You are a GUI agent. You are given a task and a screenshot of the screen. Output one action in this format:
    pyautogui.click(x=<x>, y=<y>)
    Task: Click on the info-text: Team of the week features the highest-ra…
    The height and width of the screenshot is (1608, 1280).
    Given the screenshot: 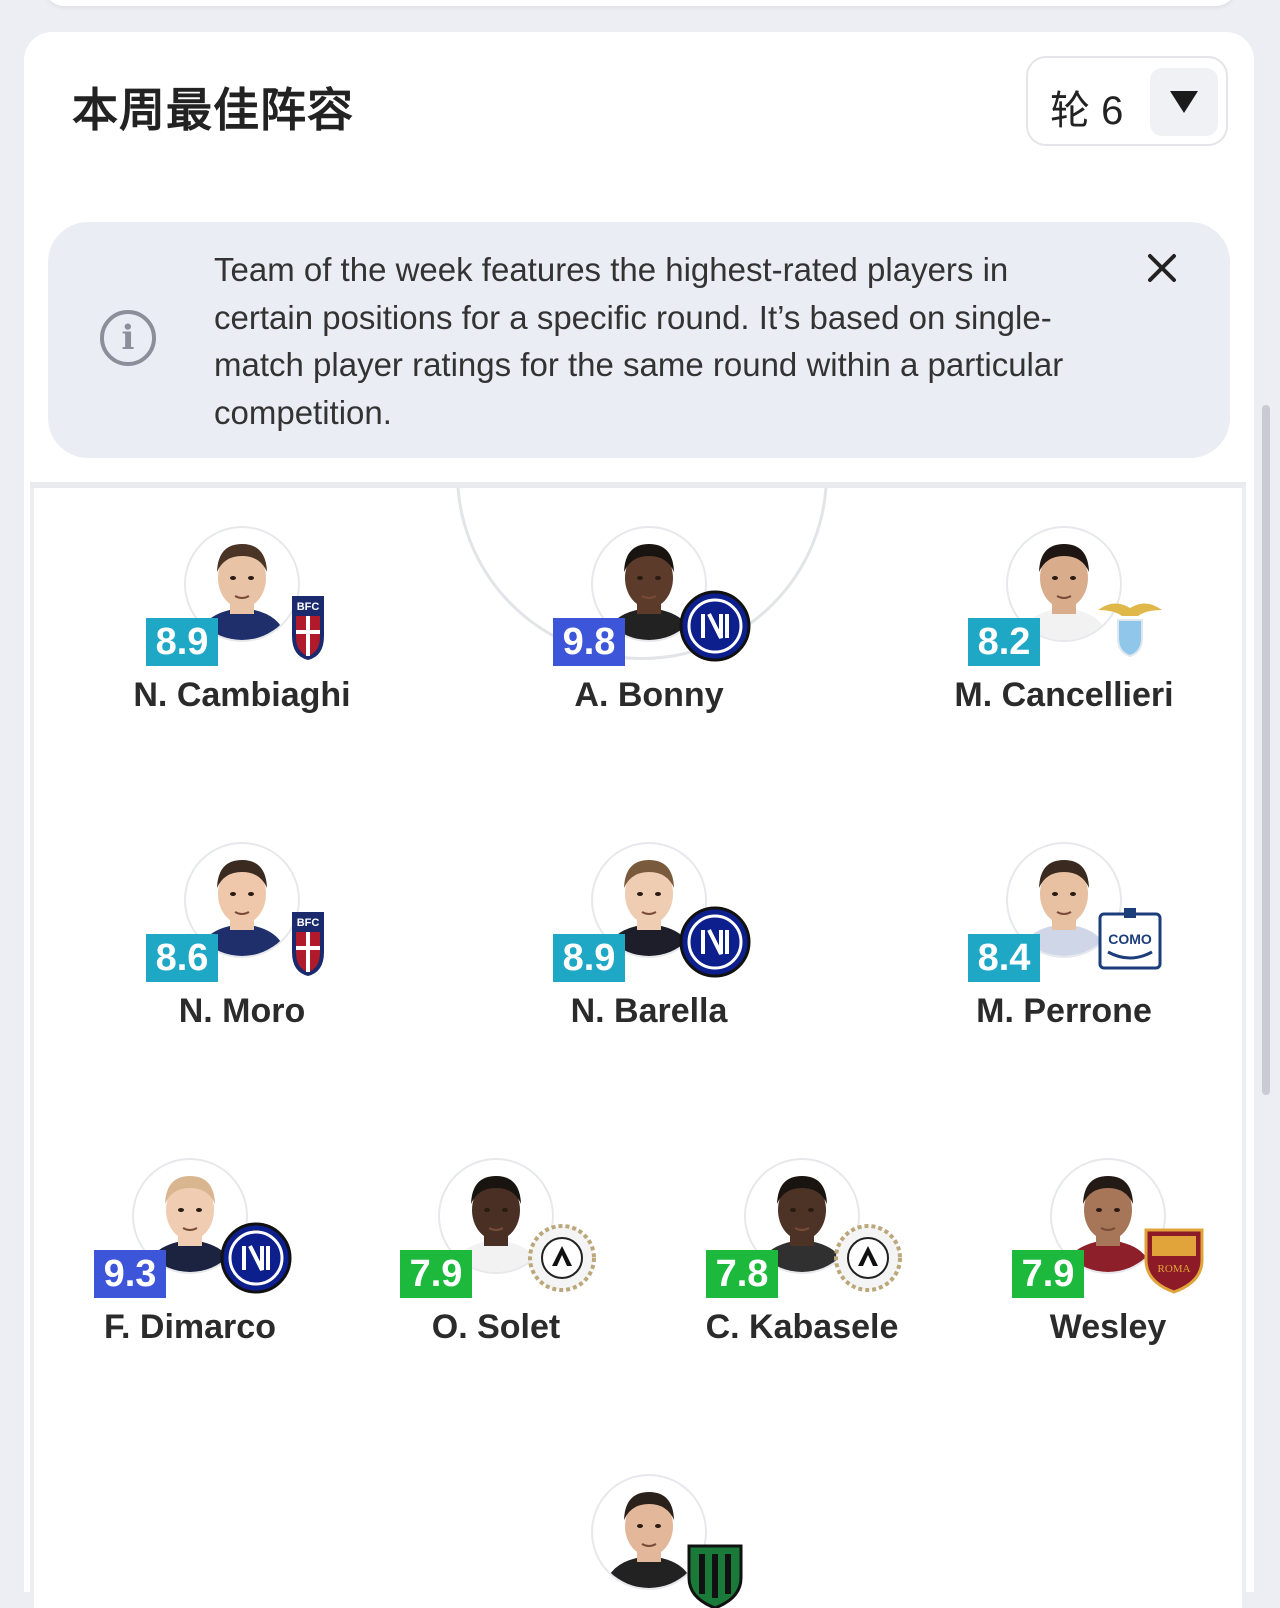 What is the action you would take?
    pyautogui.click(x=639, y=341)
    